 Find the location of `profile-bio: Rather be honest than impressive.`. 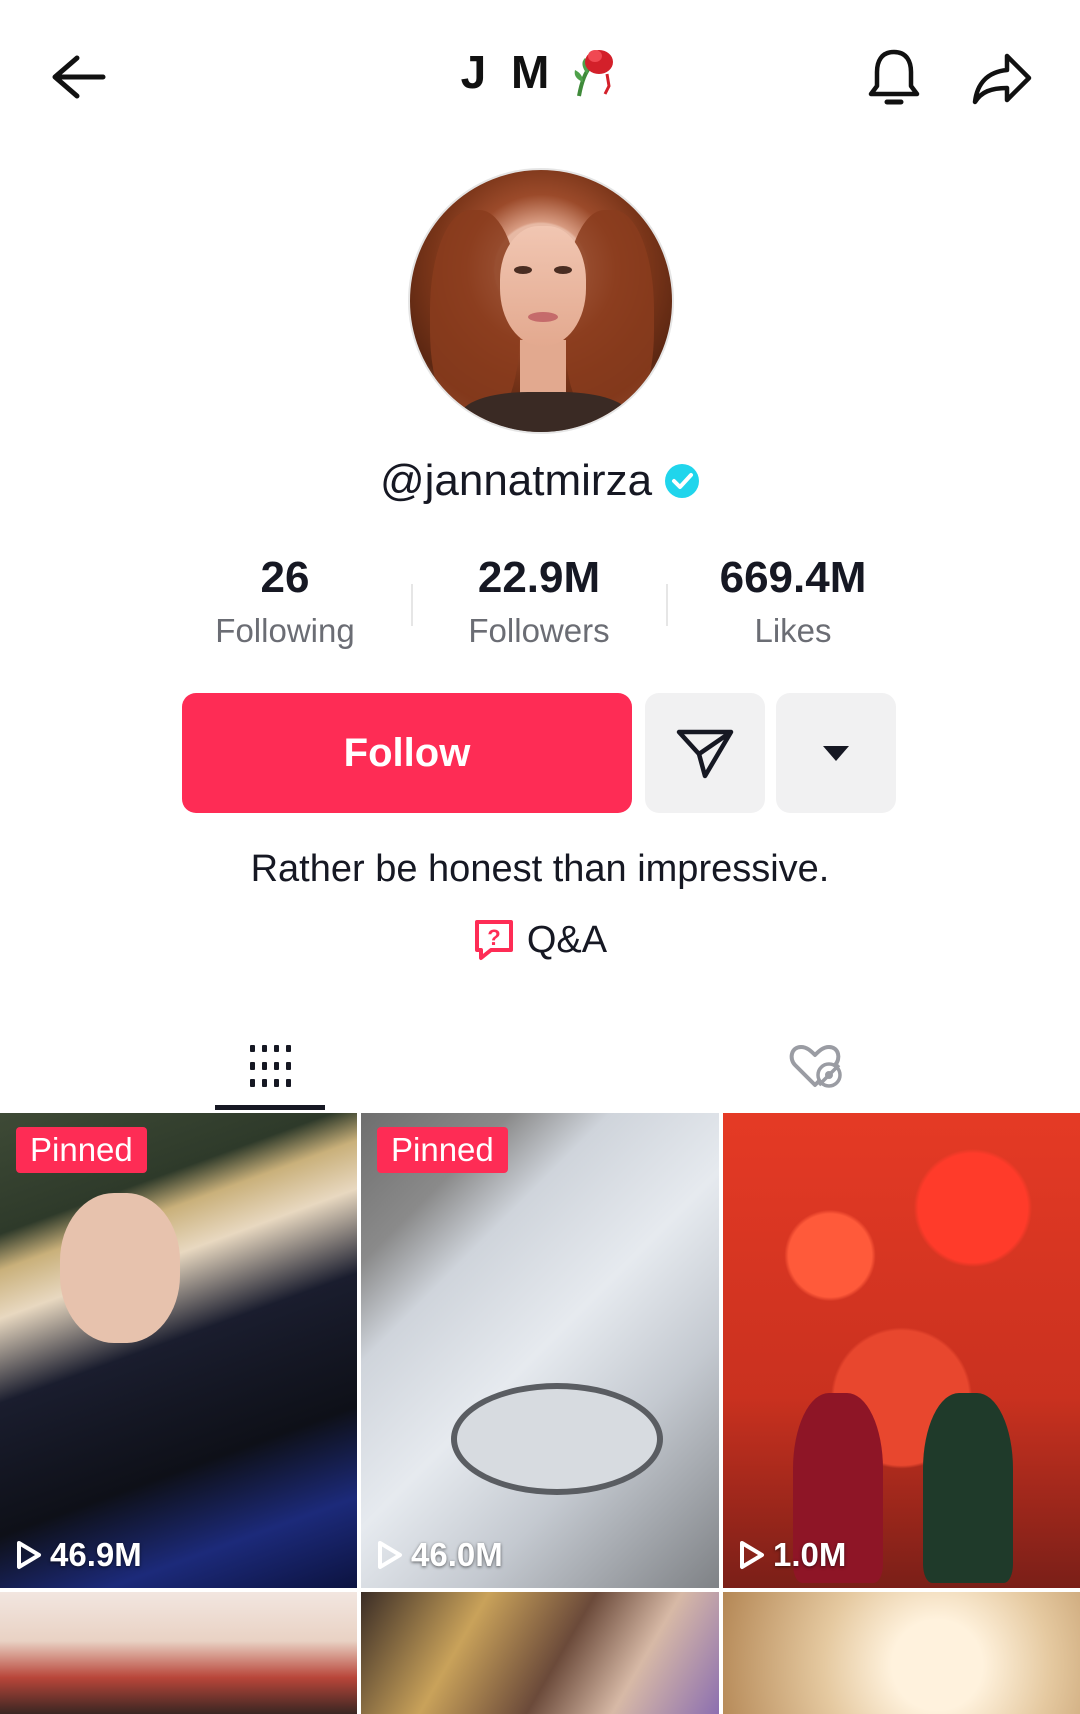

profile-bio: Rather be honest than impressive. is located at coordinates (540, 869).